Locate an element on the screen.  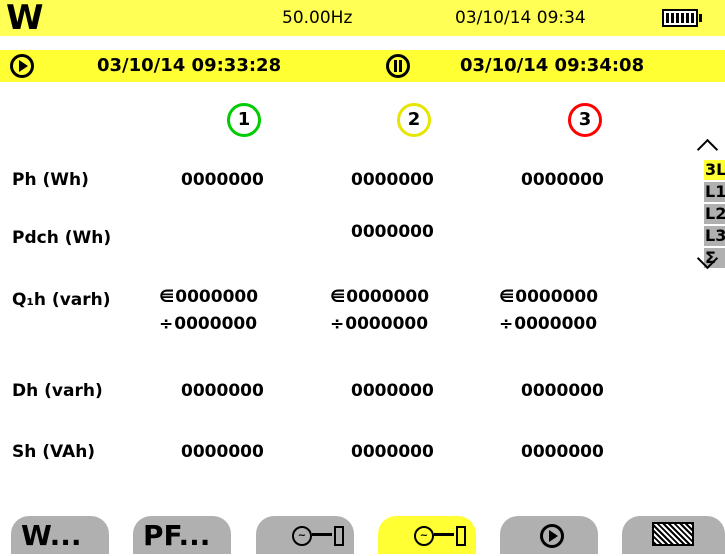
dh-value-phase-1: 0000000 is located at coordinates (222, 391).